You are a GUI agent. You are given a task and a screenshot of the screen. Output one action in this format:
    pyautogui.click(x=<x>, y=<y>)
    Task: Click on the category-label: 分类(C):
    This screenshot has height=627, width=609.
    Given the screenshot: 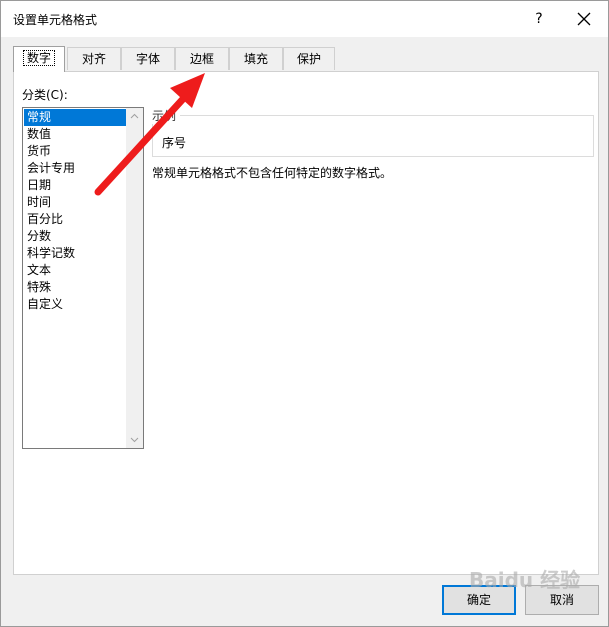 What is the action you would take?
    pyautogui.click(x=45, y=95)
    